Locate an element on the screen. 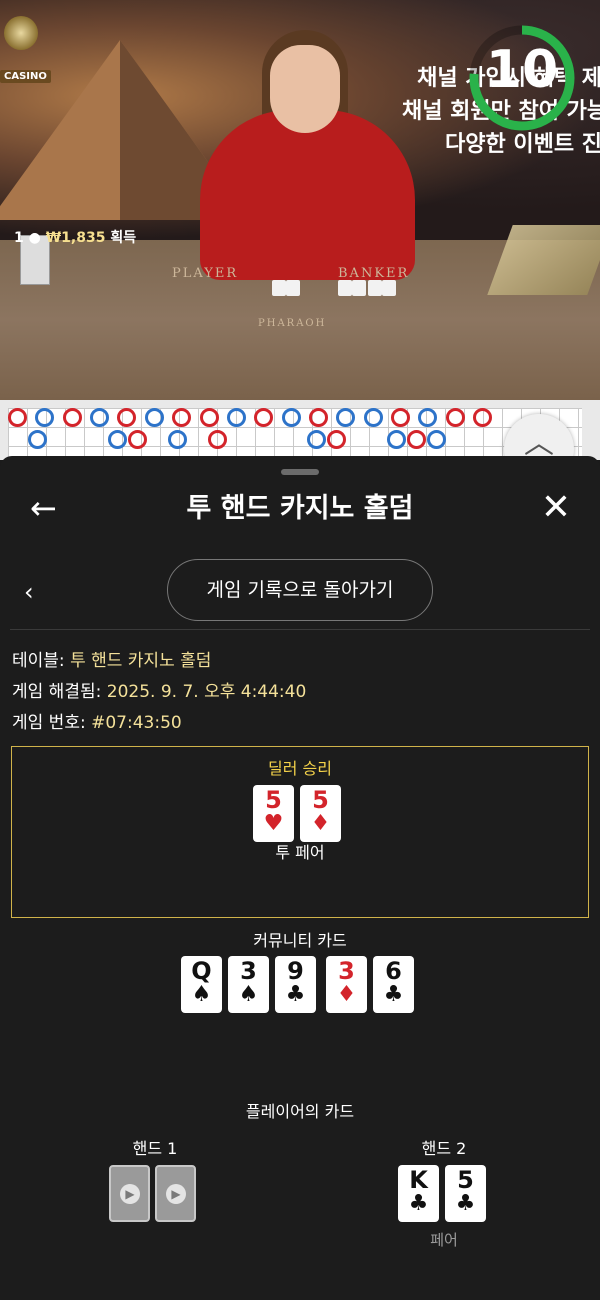 The width and height of the screenshot is (600, 1300). winner-suffix: 획득 is located at coordinates (123, 238).